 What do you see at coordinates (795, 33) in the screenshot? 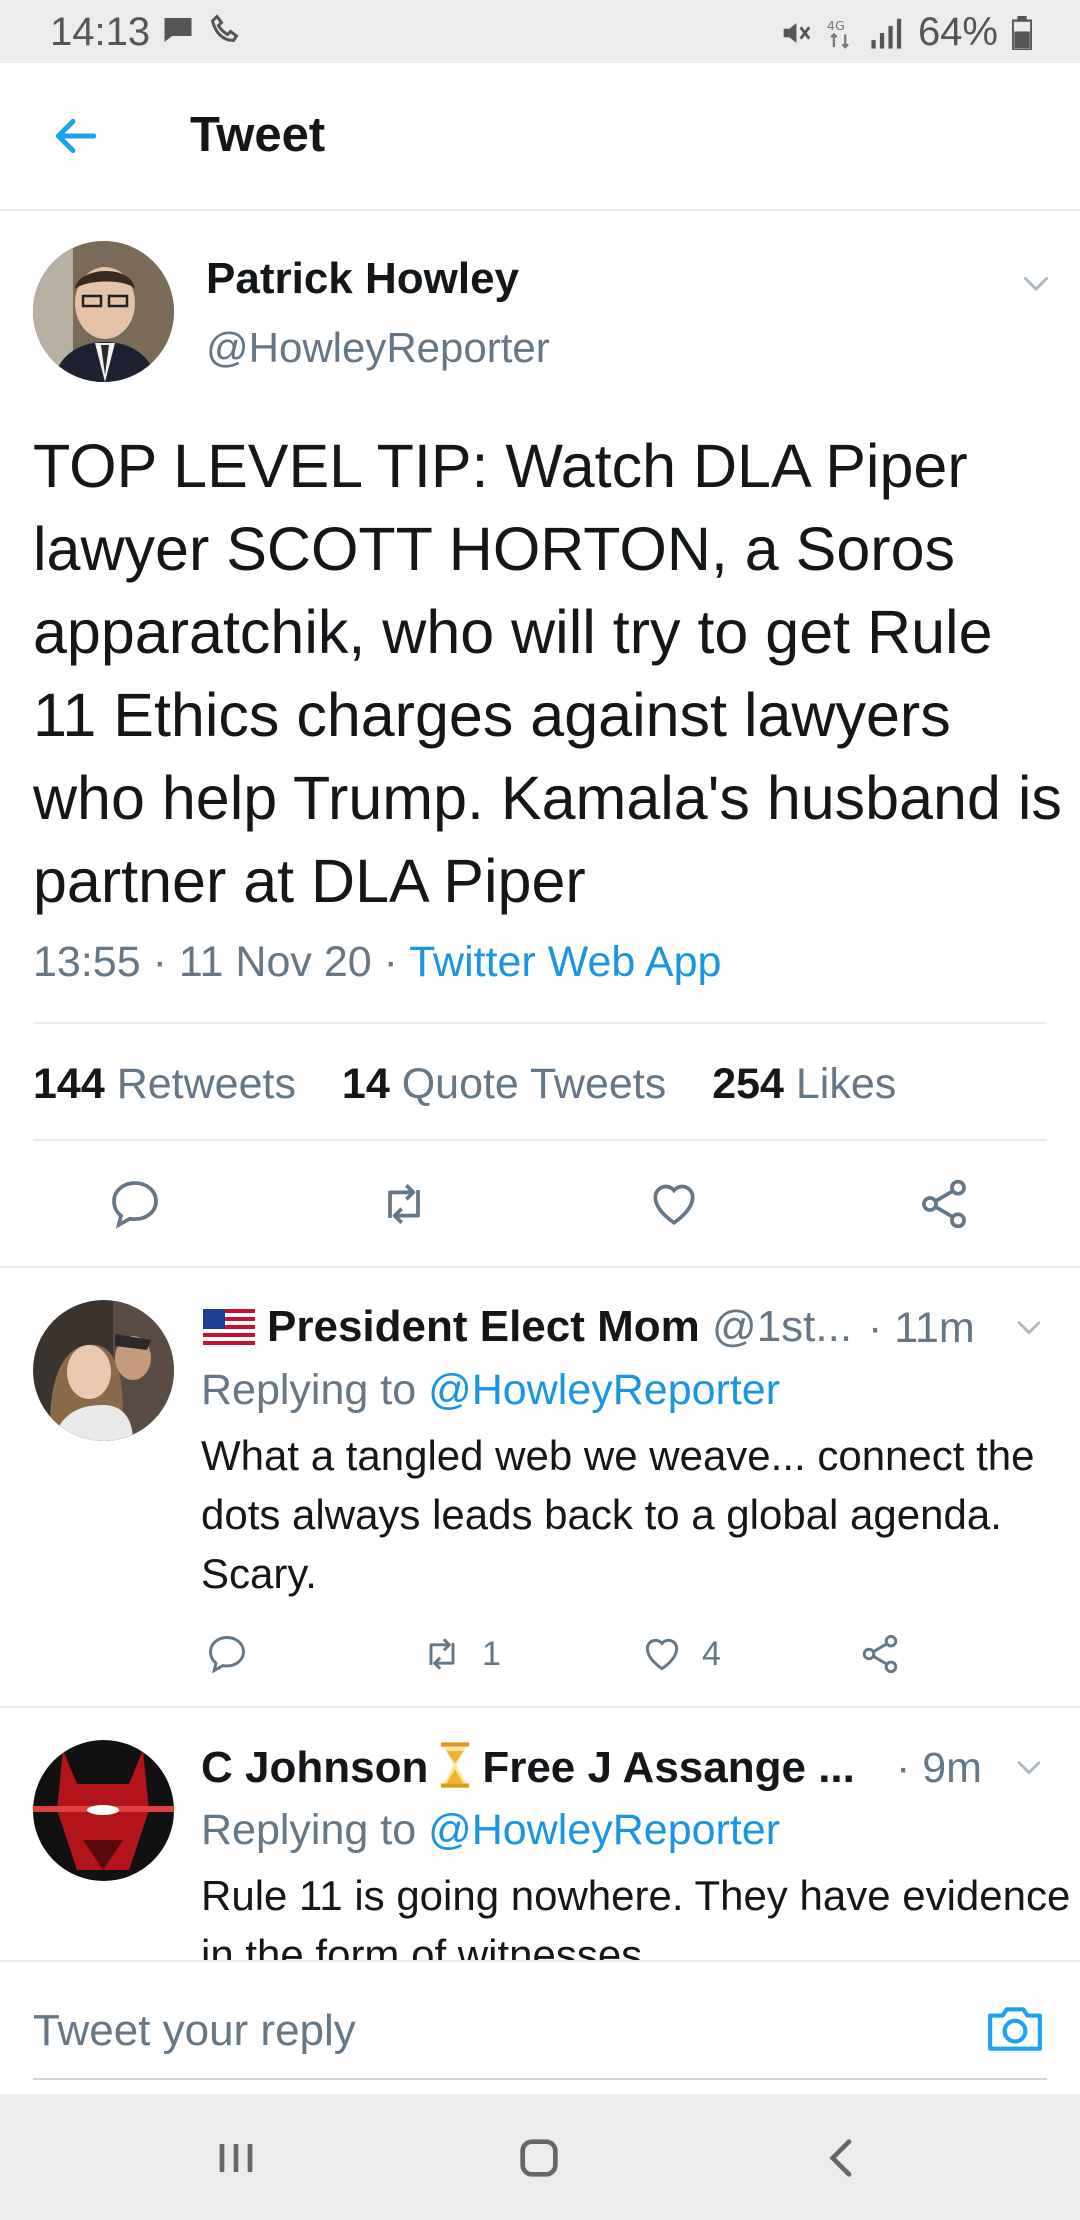
I see `mute-icon` at bounding box center [795, 33].